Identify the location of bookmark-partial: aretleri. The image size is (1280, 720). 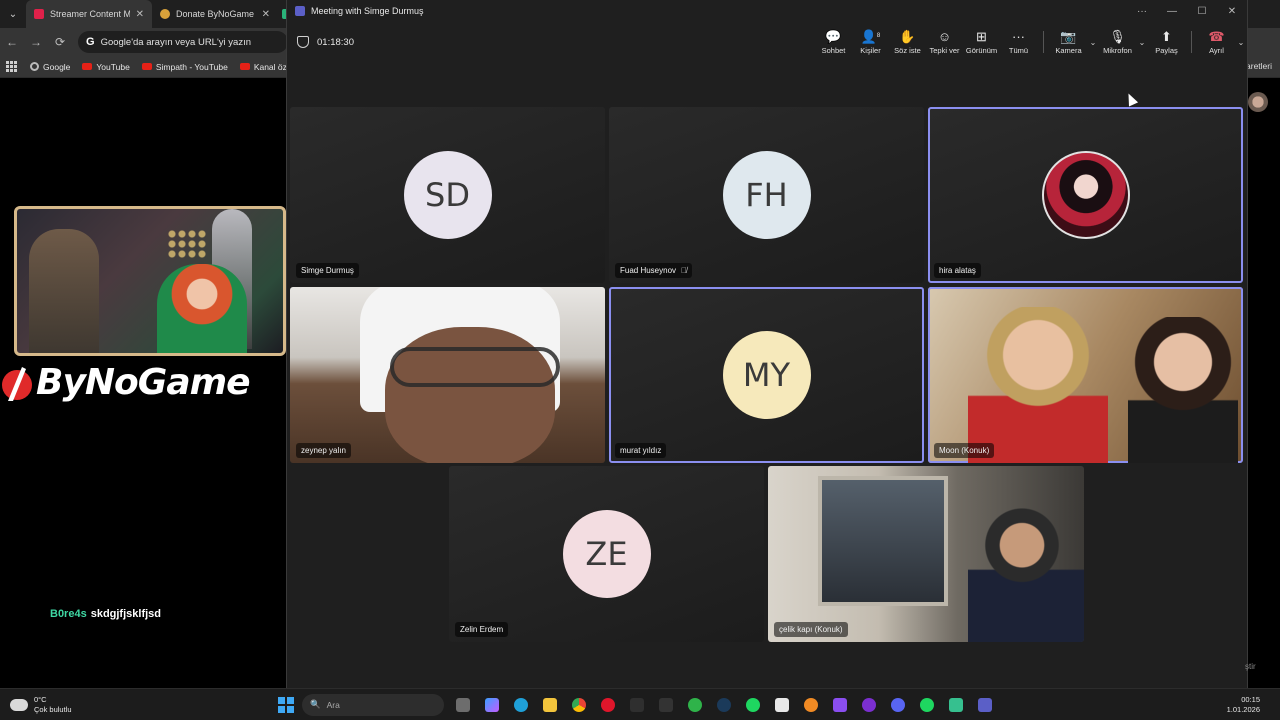
(1259, 66).